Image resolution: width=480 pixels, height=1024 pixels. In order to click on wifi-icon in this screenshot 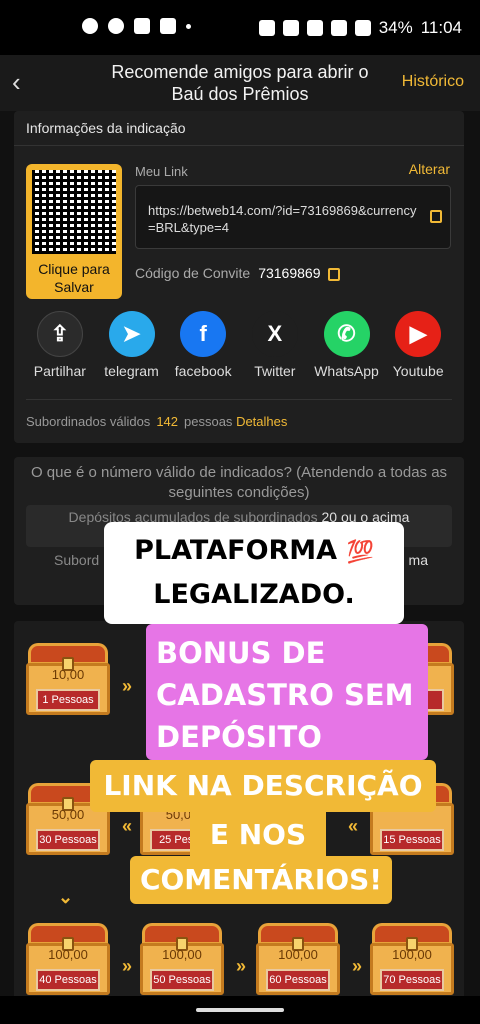, I will do `click(338, 28)`.